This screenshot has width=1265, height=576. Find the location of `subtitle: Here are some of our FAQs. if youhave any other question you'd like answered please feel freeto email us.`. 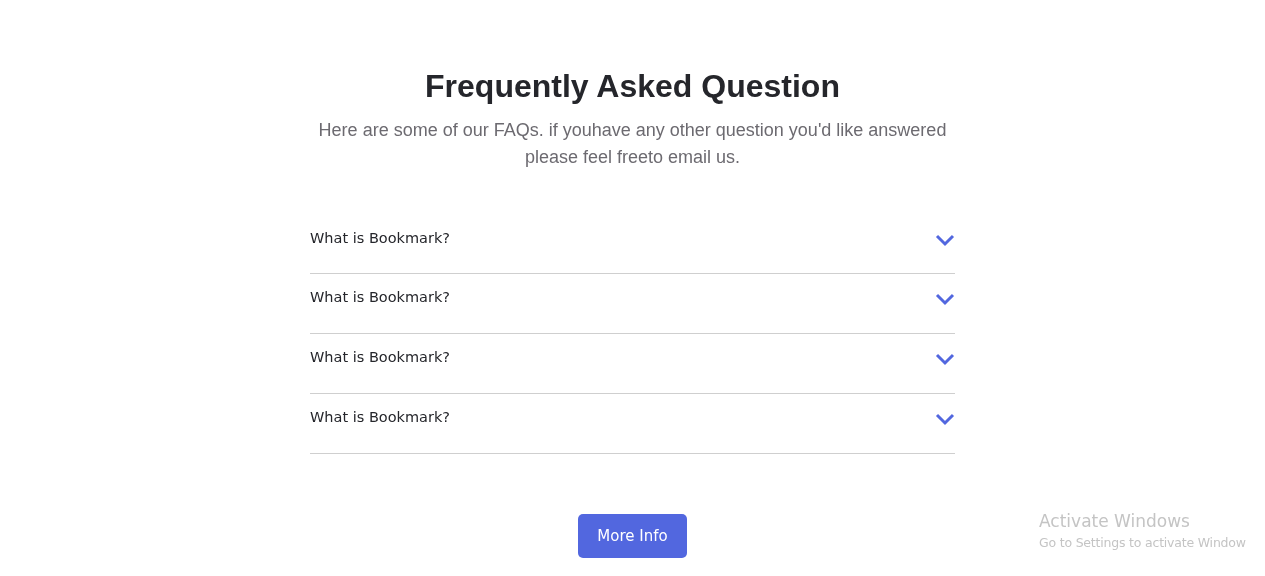

subtitle: Here are some of our FAQs. if youhave any other question you'd like answered please feel freeto email us. is located at coordinates (632, 144).